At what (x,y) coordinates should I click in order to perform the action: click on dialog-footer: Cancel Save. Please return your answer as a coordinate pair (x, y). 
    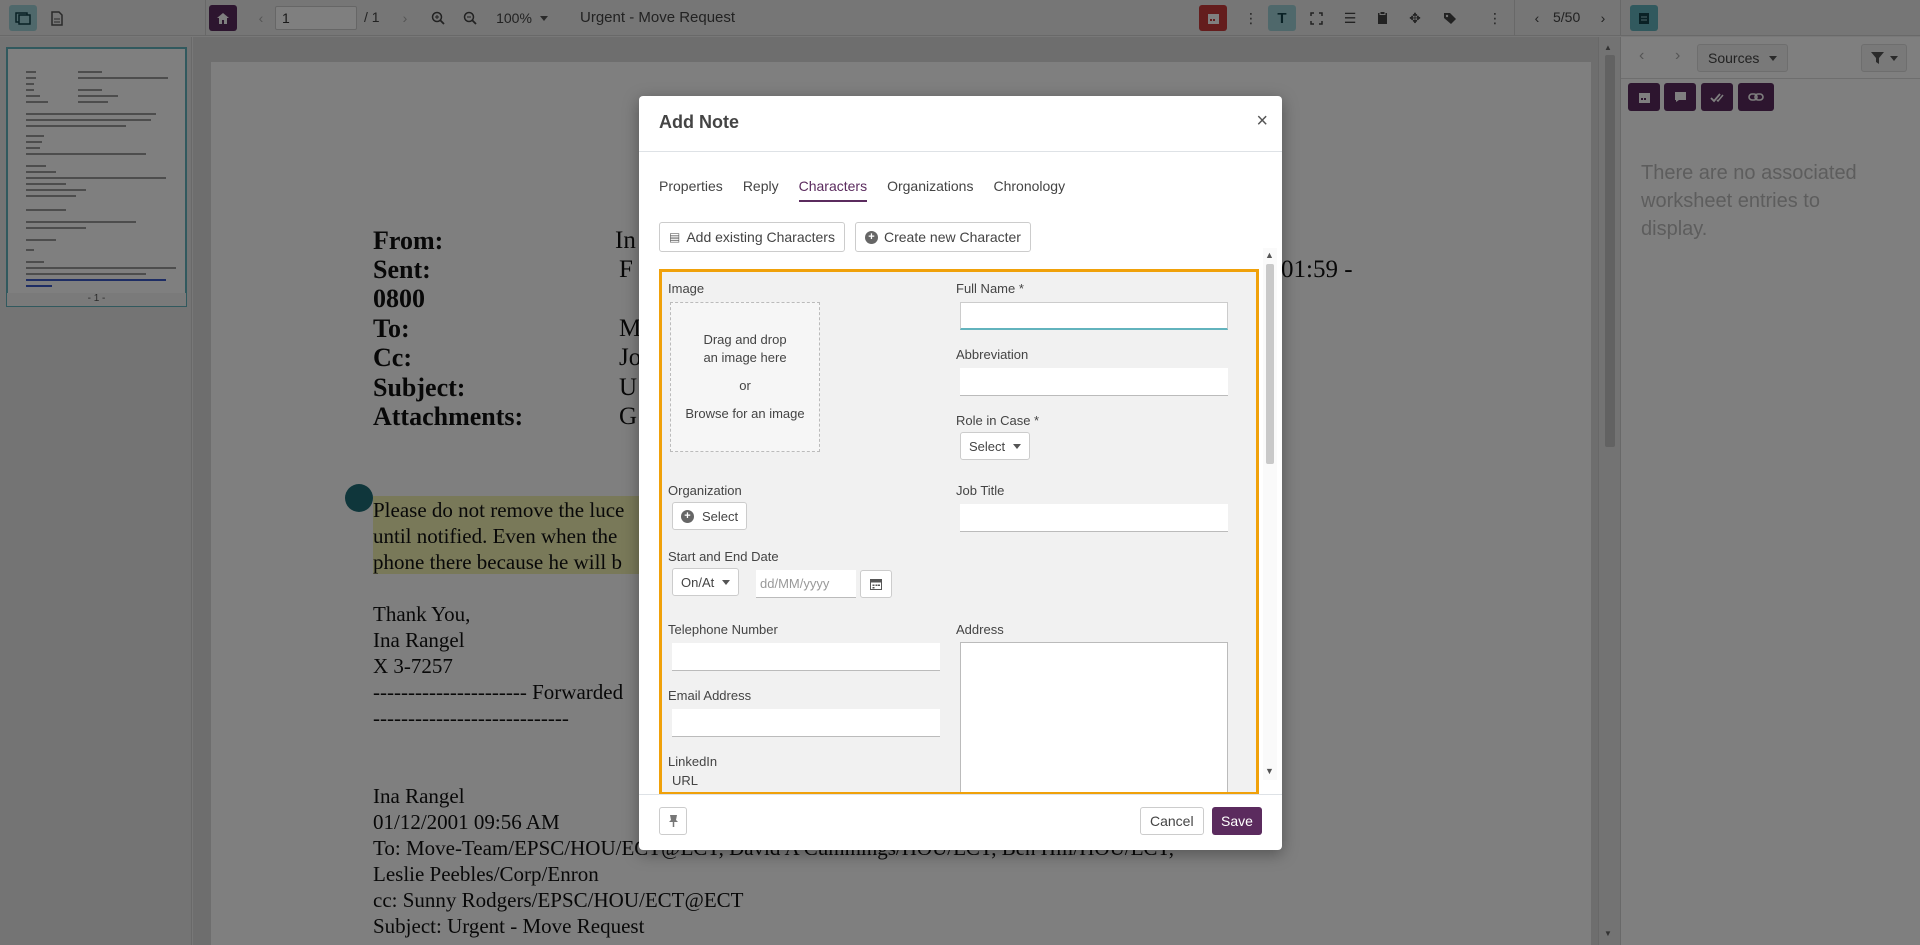
    Looking at the image, I should click on (960, 822).